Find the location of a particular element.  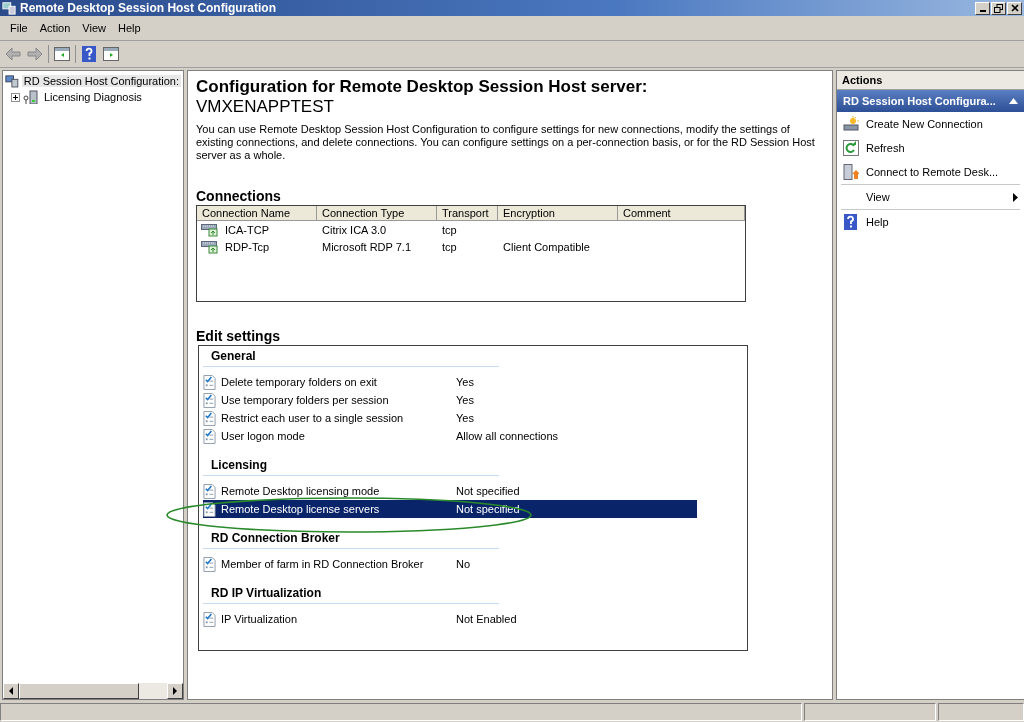

left-arrow-icon is located at coordinates (11, 691).